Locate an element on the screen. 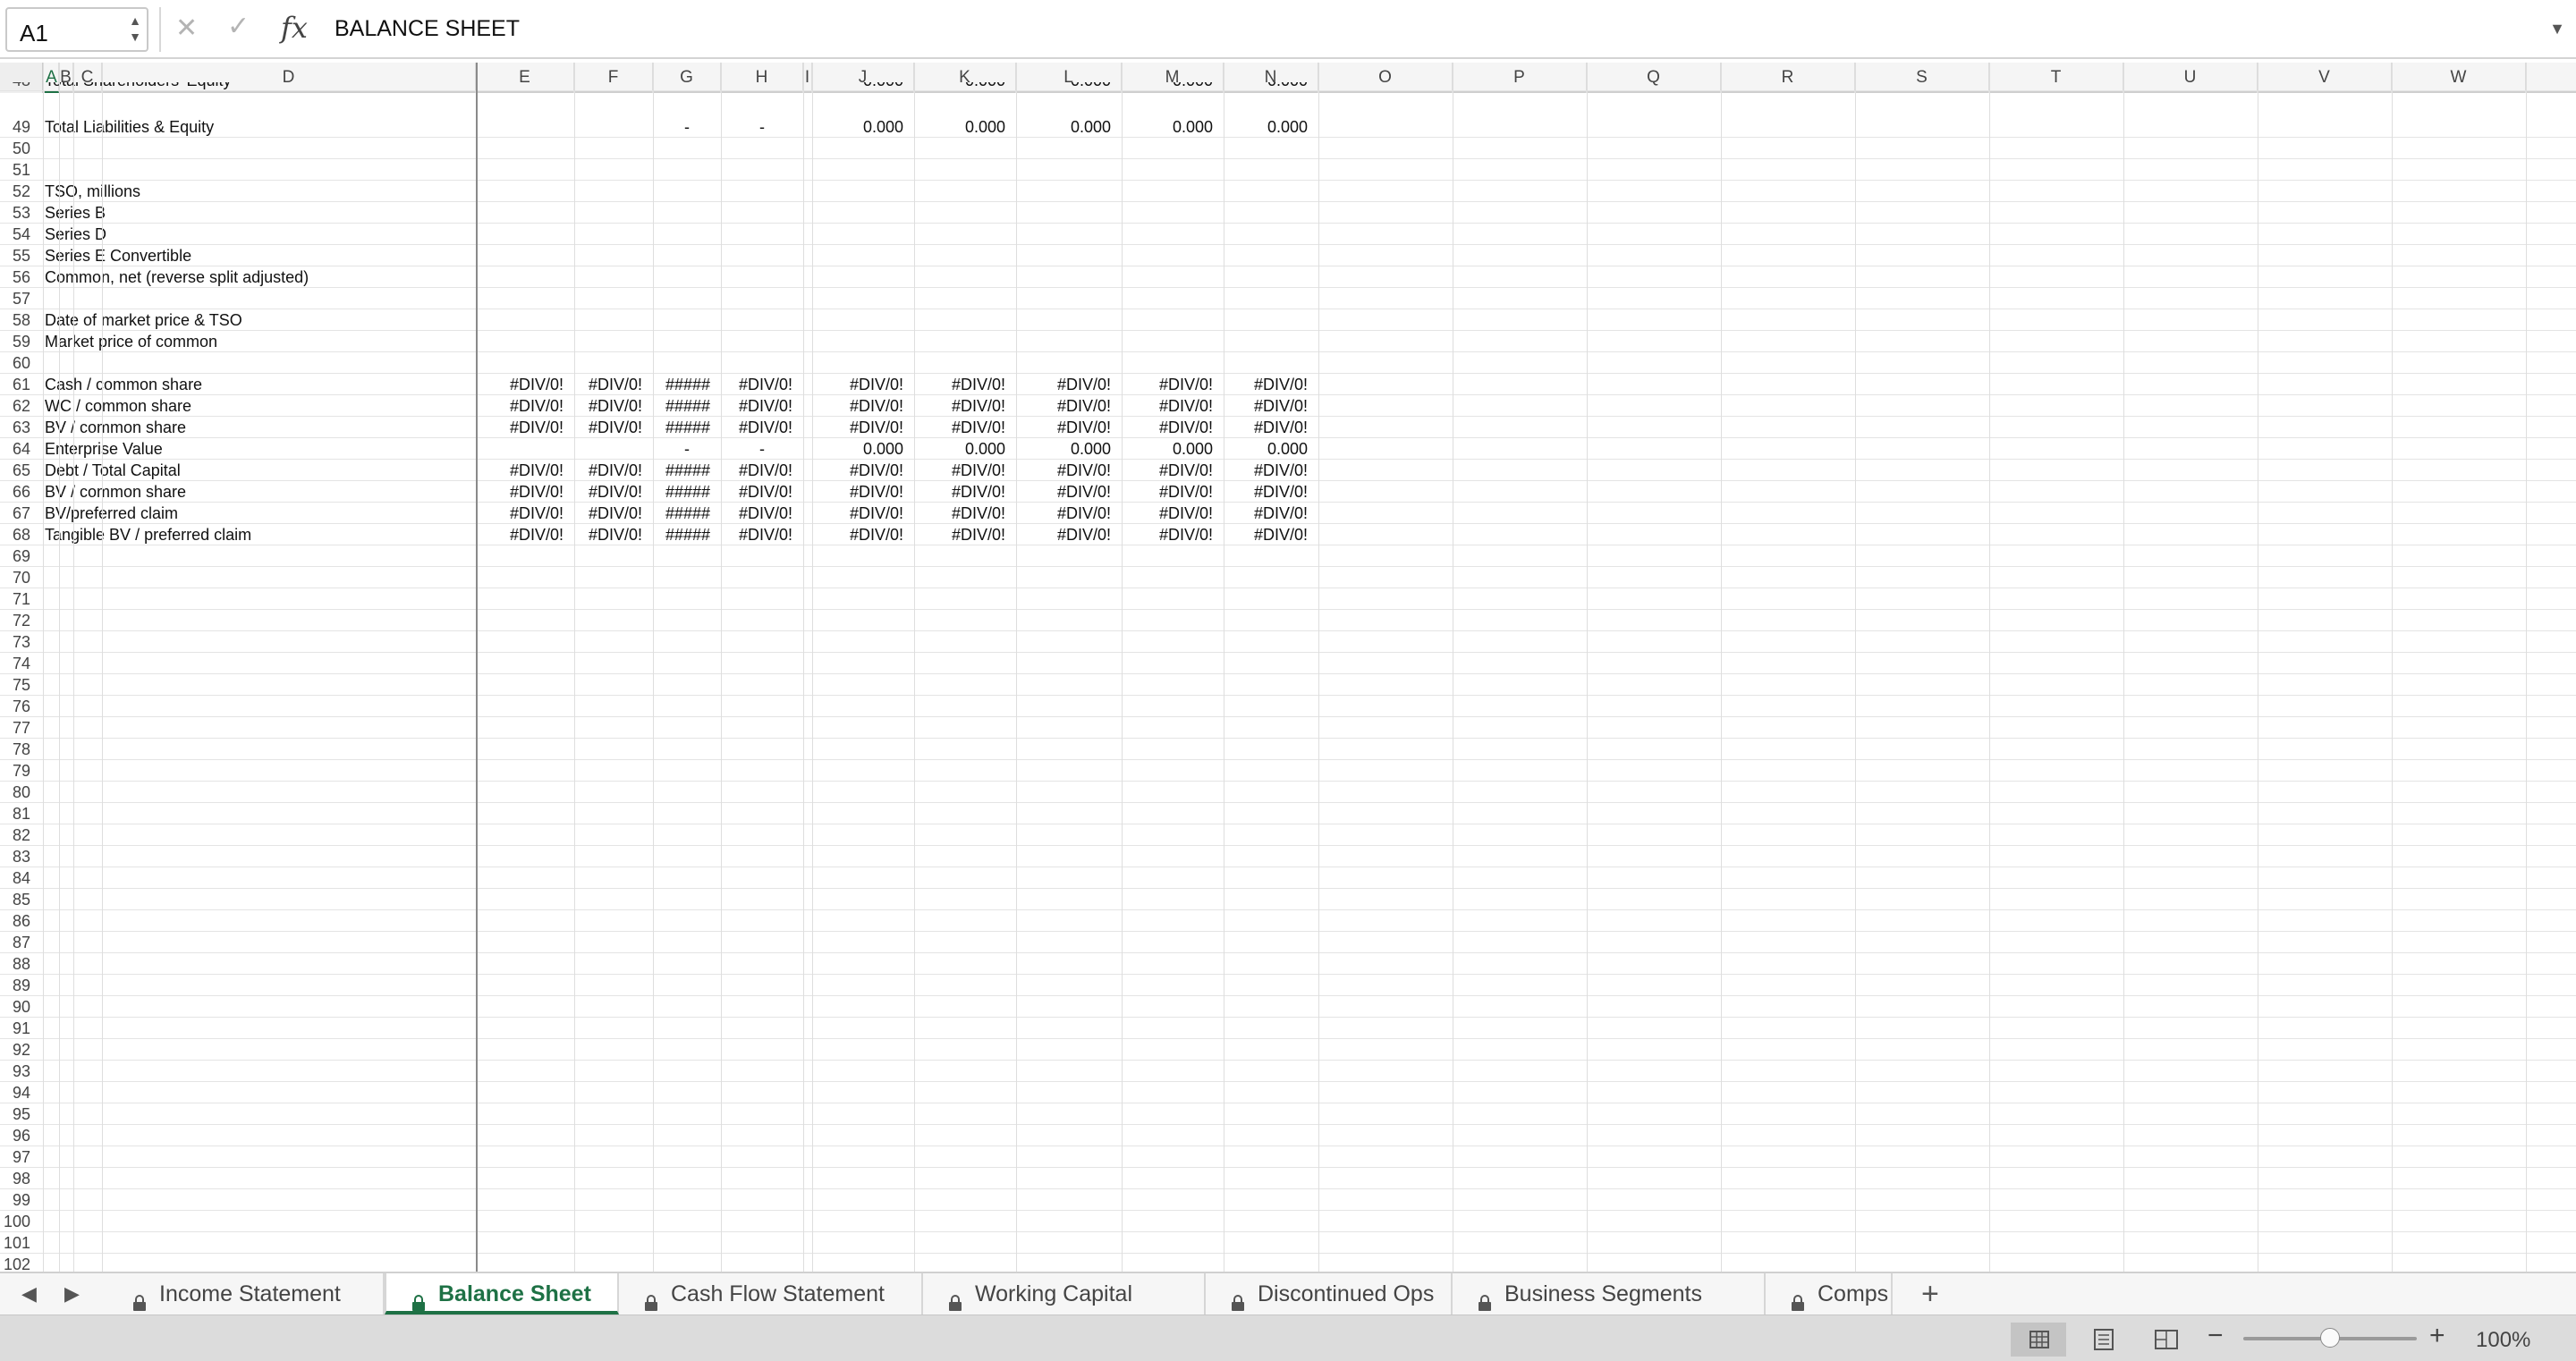 This screenshot has height=1361, width=2576. cell-n63: #DIV/0! is located at coordinates (1271, 427).